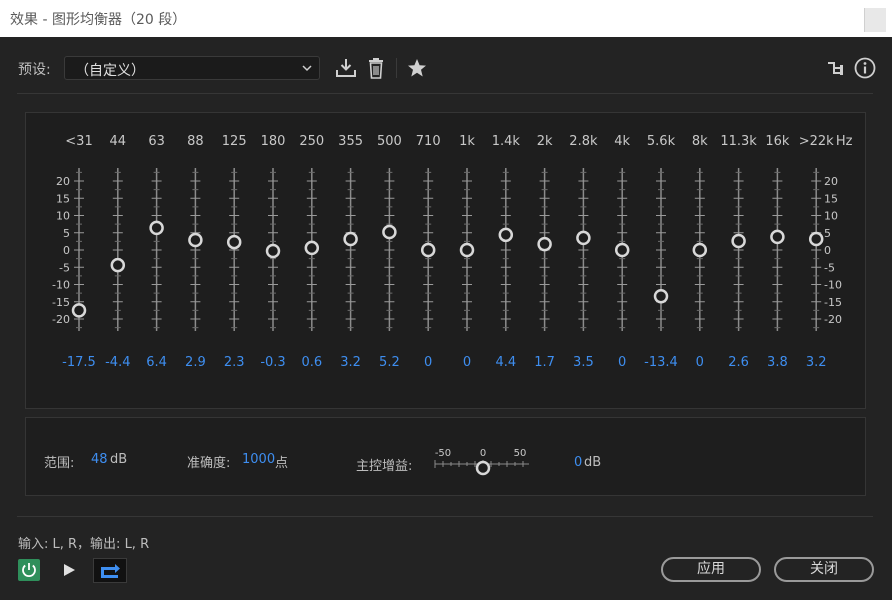 The width and height of the screenshot is (892, 600). I want to click on master-gain-knob, so click(483, 468).